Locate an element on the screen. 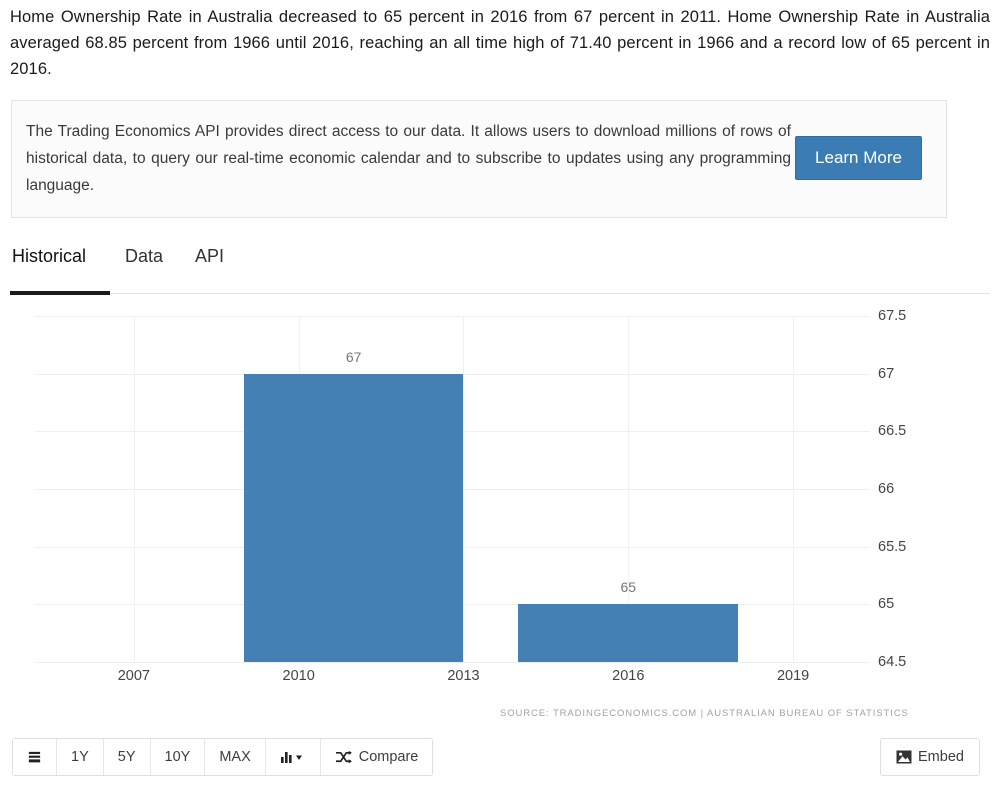 The image size is (1000, 802). x-axis-tick-label: 2019 is located at coordinates (793, 676).